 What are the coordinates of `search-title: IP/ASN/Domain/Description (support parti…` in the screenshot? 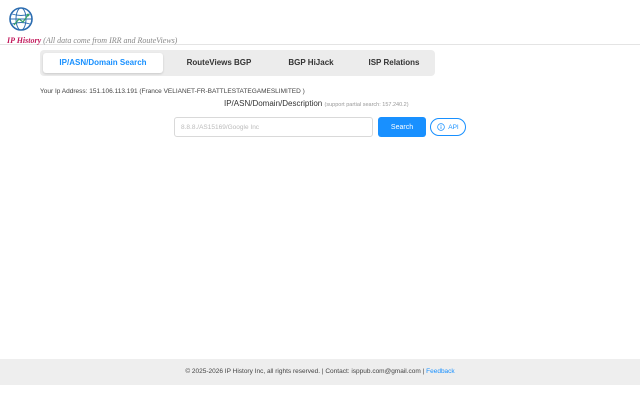 It's located at (316, 103).